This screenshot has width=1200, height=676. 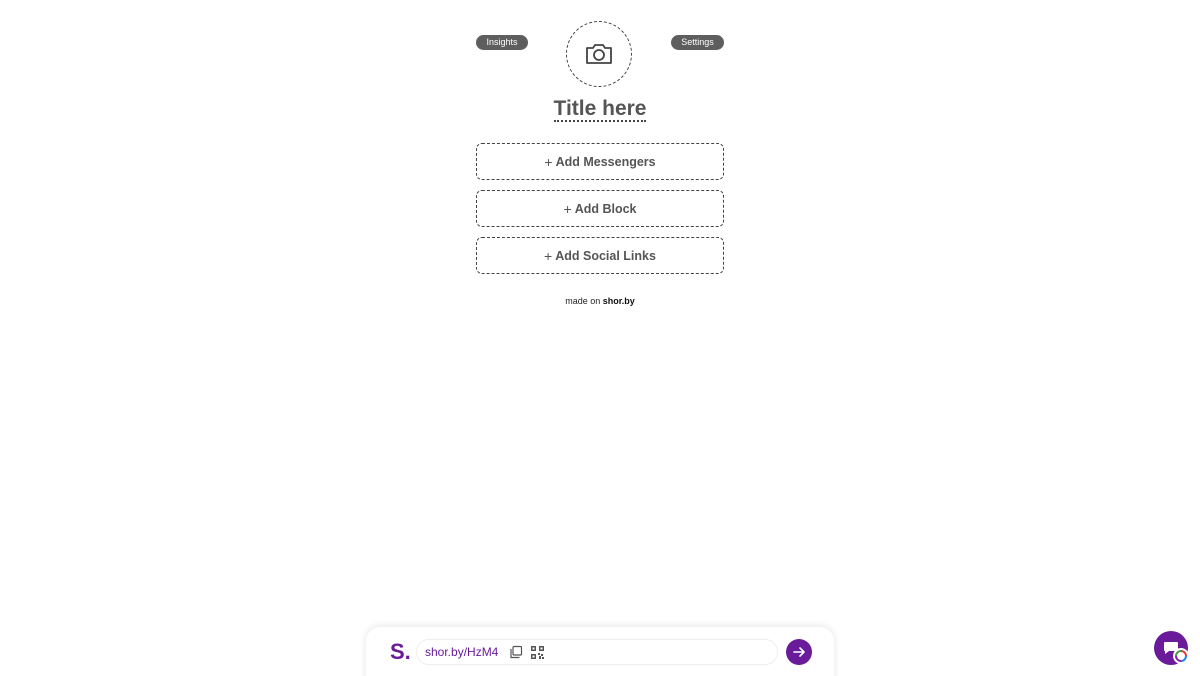 What do you see at coordinates (697, 42) in the screenshot?
I see `settings-button: Settings` at bounding box center [697, 42].